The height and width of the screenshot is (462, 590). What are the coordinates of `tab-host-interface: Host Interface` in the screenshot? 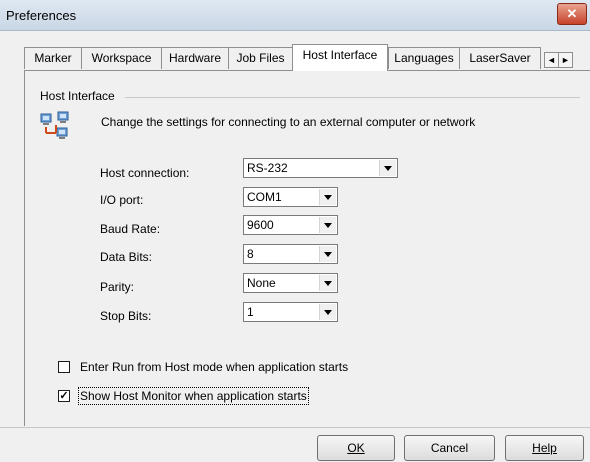 It's located at (340, 57).